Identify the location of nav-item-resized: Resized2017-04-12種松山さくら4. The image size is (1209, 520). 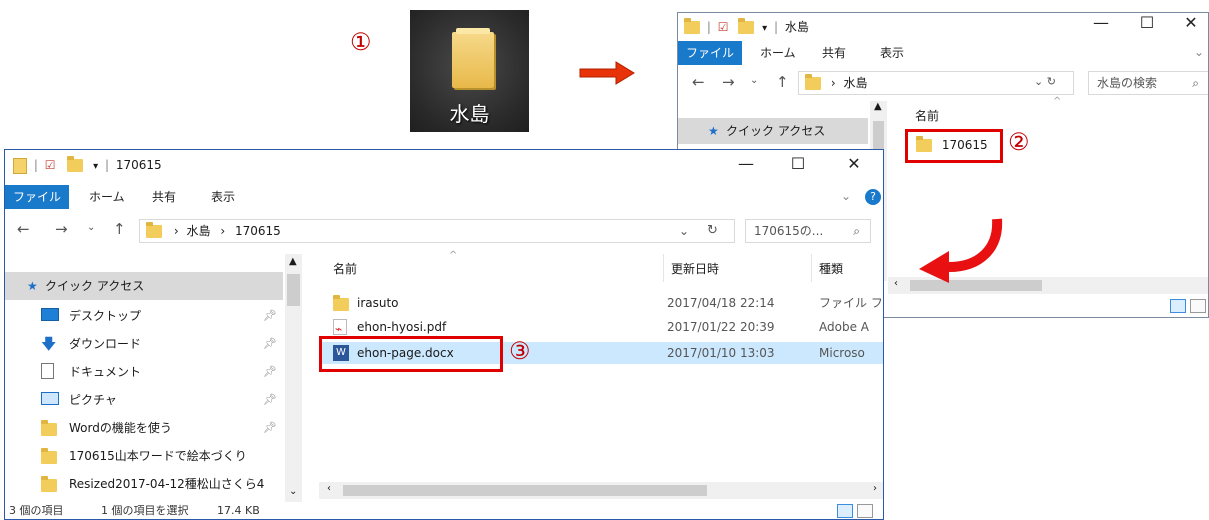
(144, 484).